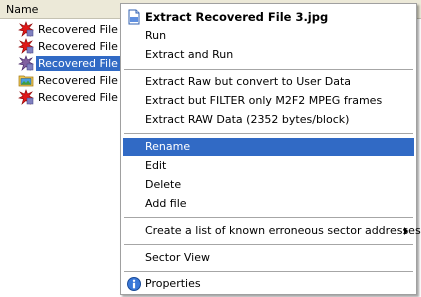  I want to click on file-item-recovered-2: Recovered File 2., so click(76, 46).